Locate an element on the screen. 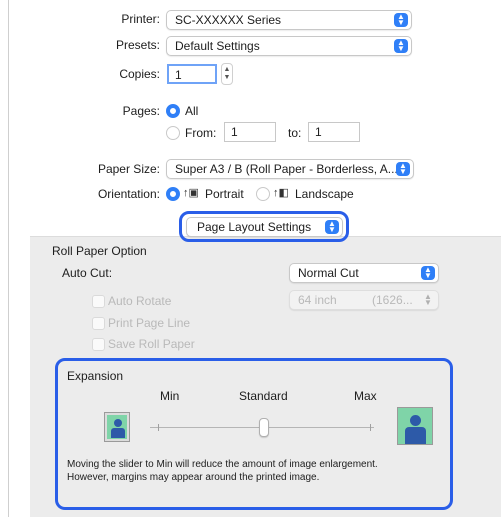 The height and width of the screenshot is (517, 501). expansion-slider-thumb is located at coordinates (264, 427).